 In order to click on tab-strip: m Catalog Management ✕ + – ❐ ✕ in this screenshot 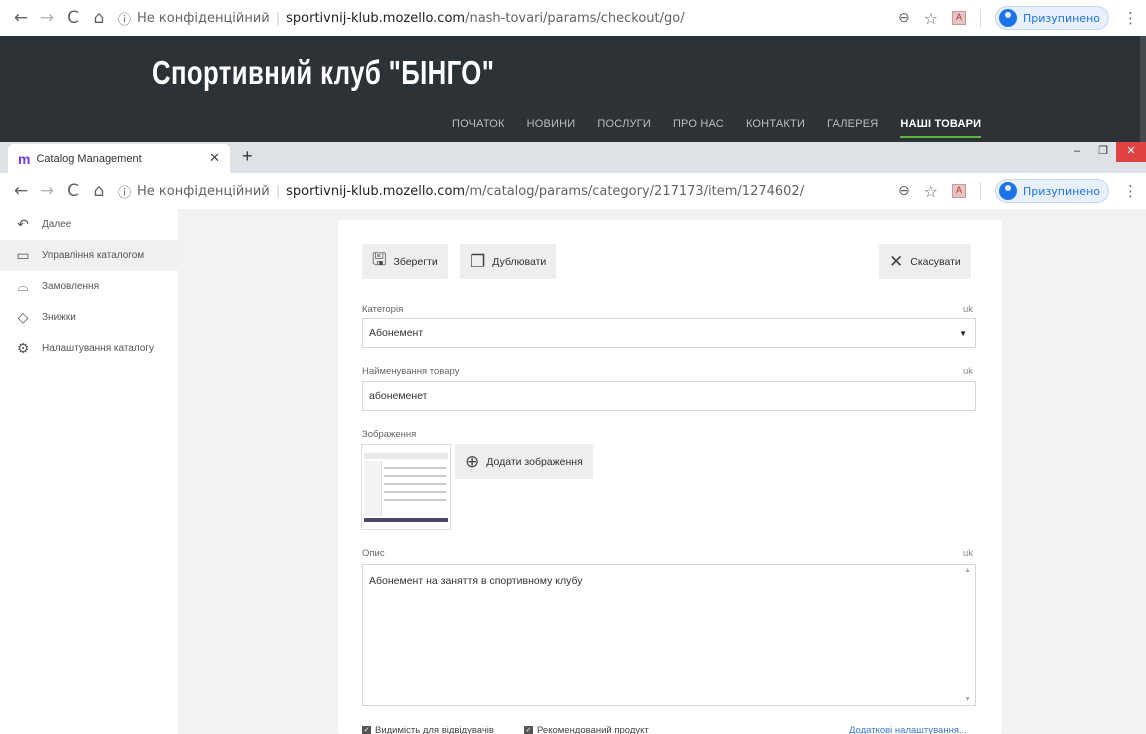, I will do `click(573, 157)`.